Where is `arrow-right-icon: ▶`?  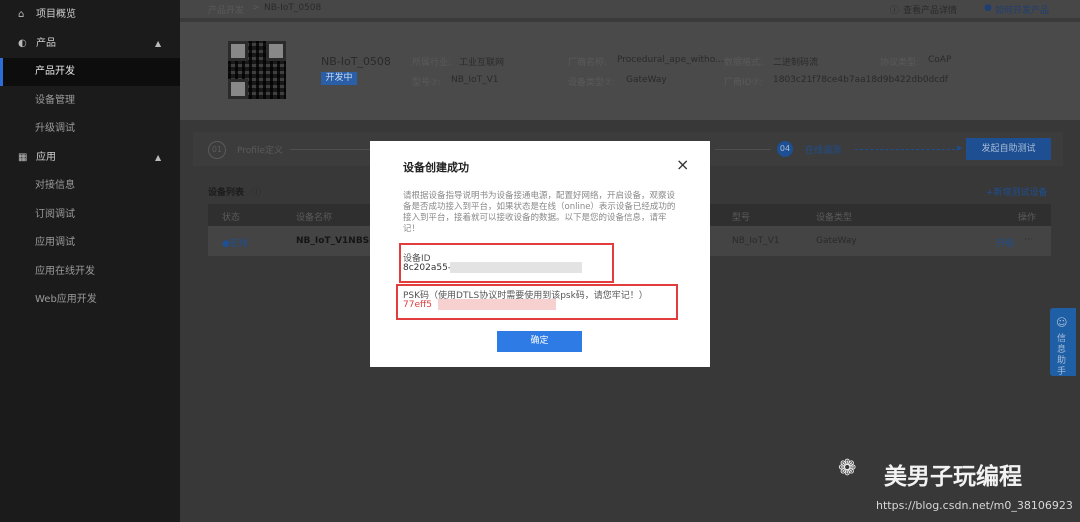
arrow-right-icon: ▶ is located at coordinates (960, 148).